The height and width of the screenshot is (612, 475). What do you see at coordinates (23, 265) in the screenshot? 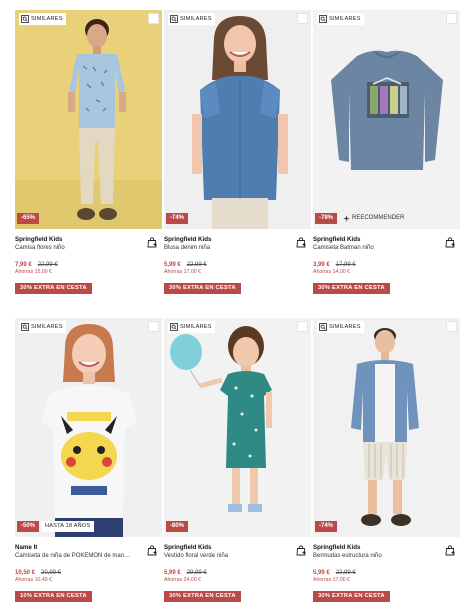
I see `current-price: 7,99 €` at bounding box center [23, 265].